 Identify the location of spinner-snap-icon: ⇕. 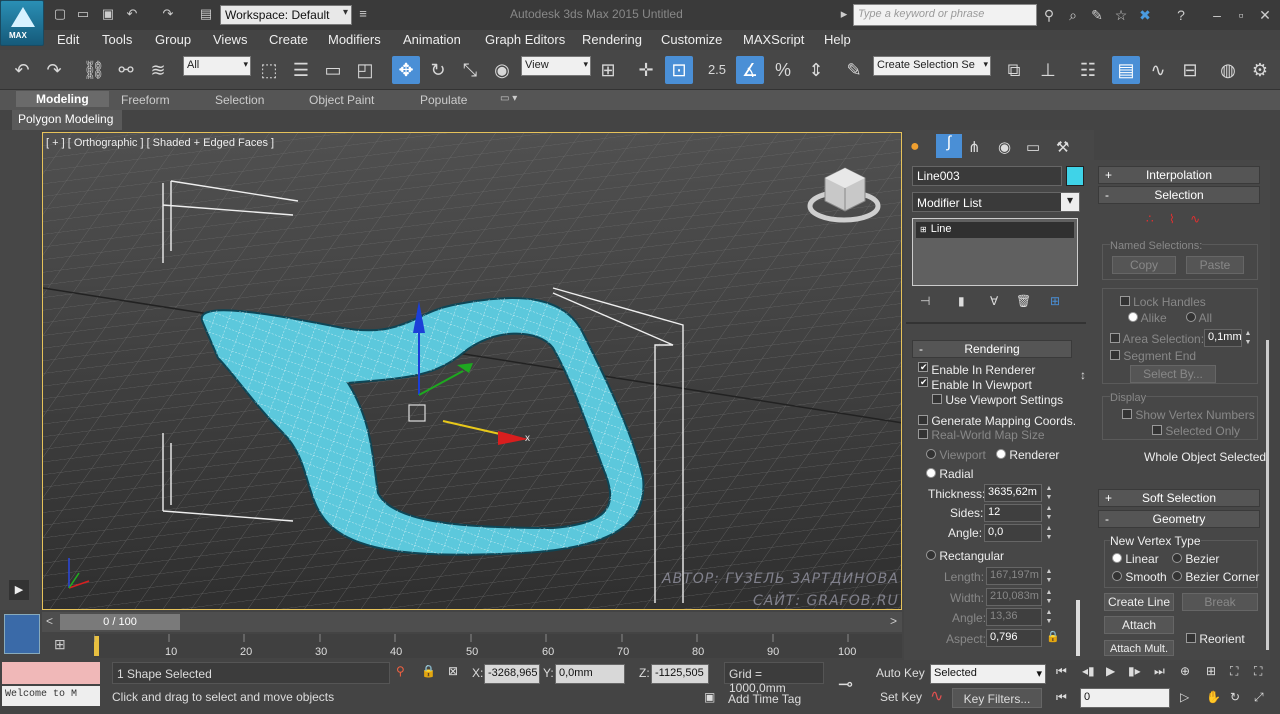
(816, 70).